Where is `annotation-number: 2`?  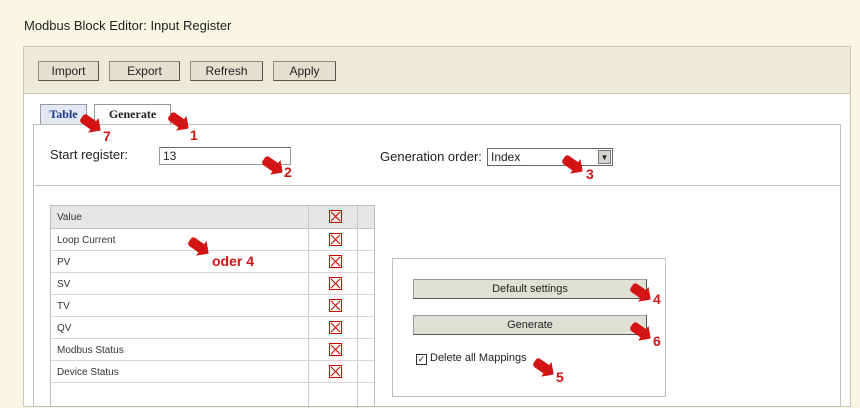
annotation-number: 2 is located at coordinates (288, 172).